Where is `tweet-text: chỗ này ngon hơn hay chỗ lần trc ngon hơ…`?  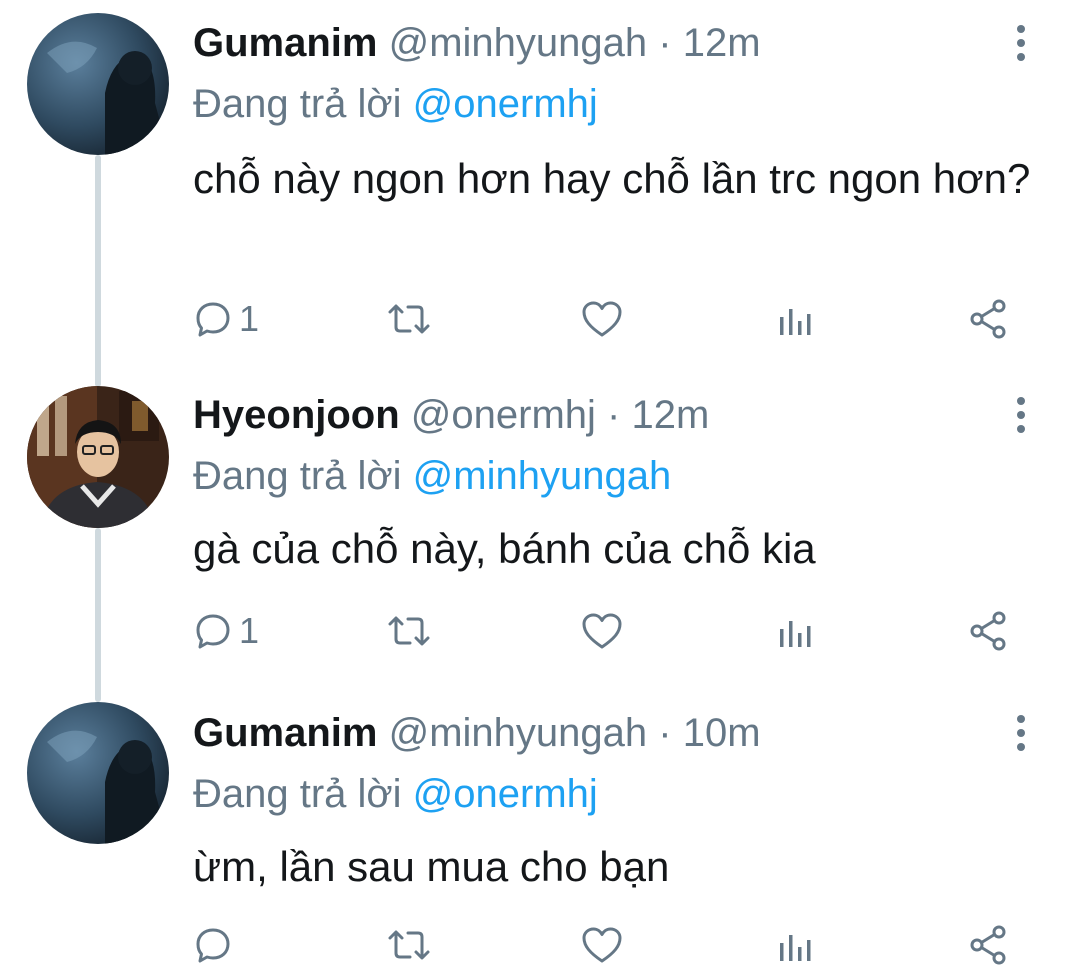
tweet-text: chỗ này ngon hơn hay chỗ lần trc ngon hơ… is located at coordinates (612, 178).